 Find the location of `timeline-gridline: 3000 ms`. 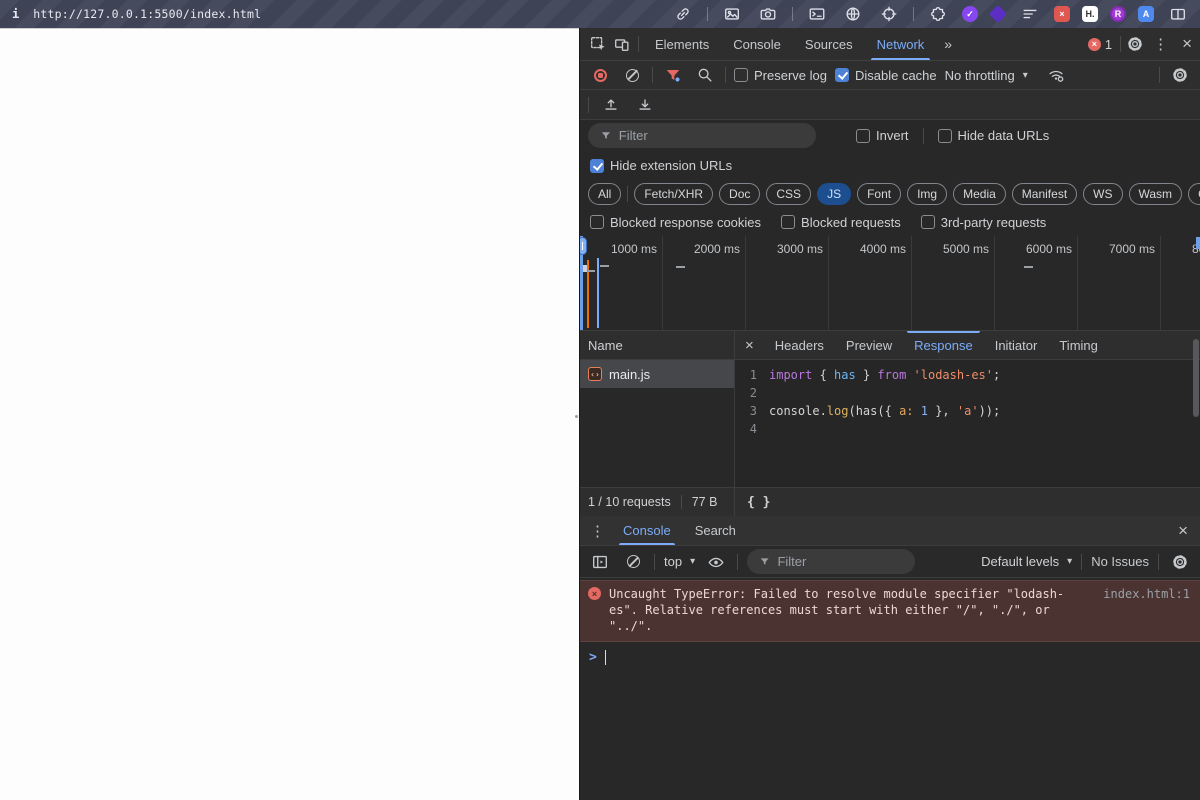

timeline-gridline: 3000 ms is located at coordinates (787, 283).